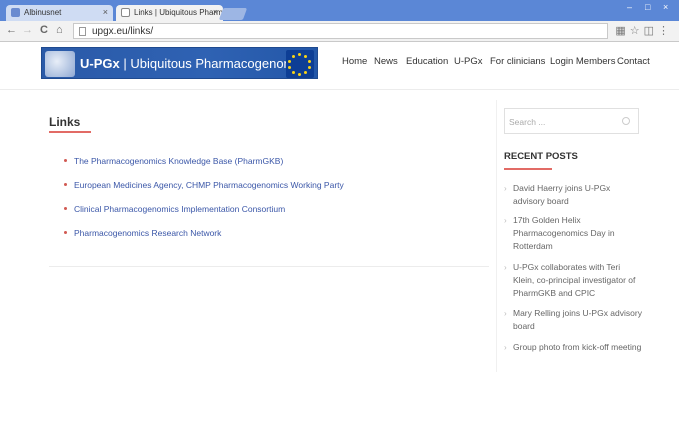  I want to click on recent-post-link: Group photo from kick-off meeting, so click(578, 347).